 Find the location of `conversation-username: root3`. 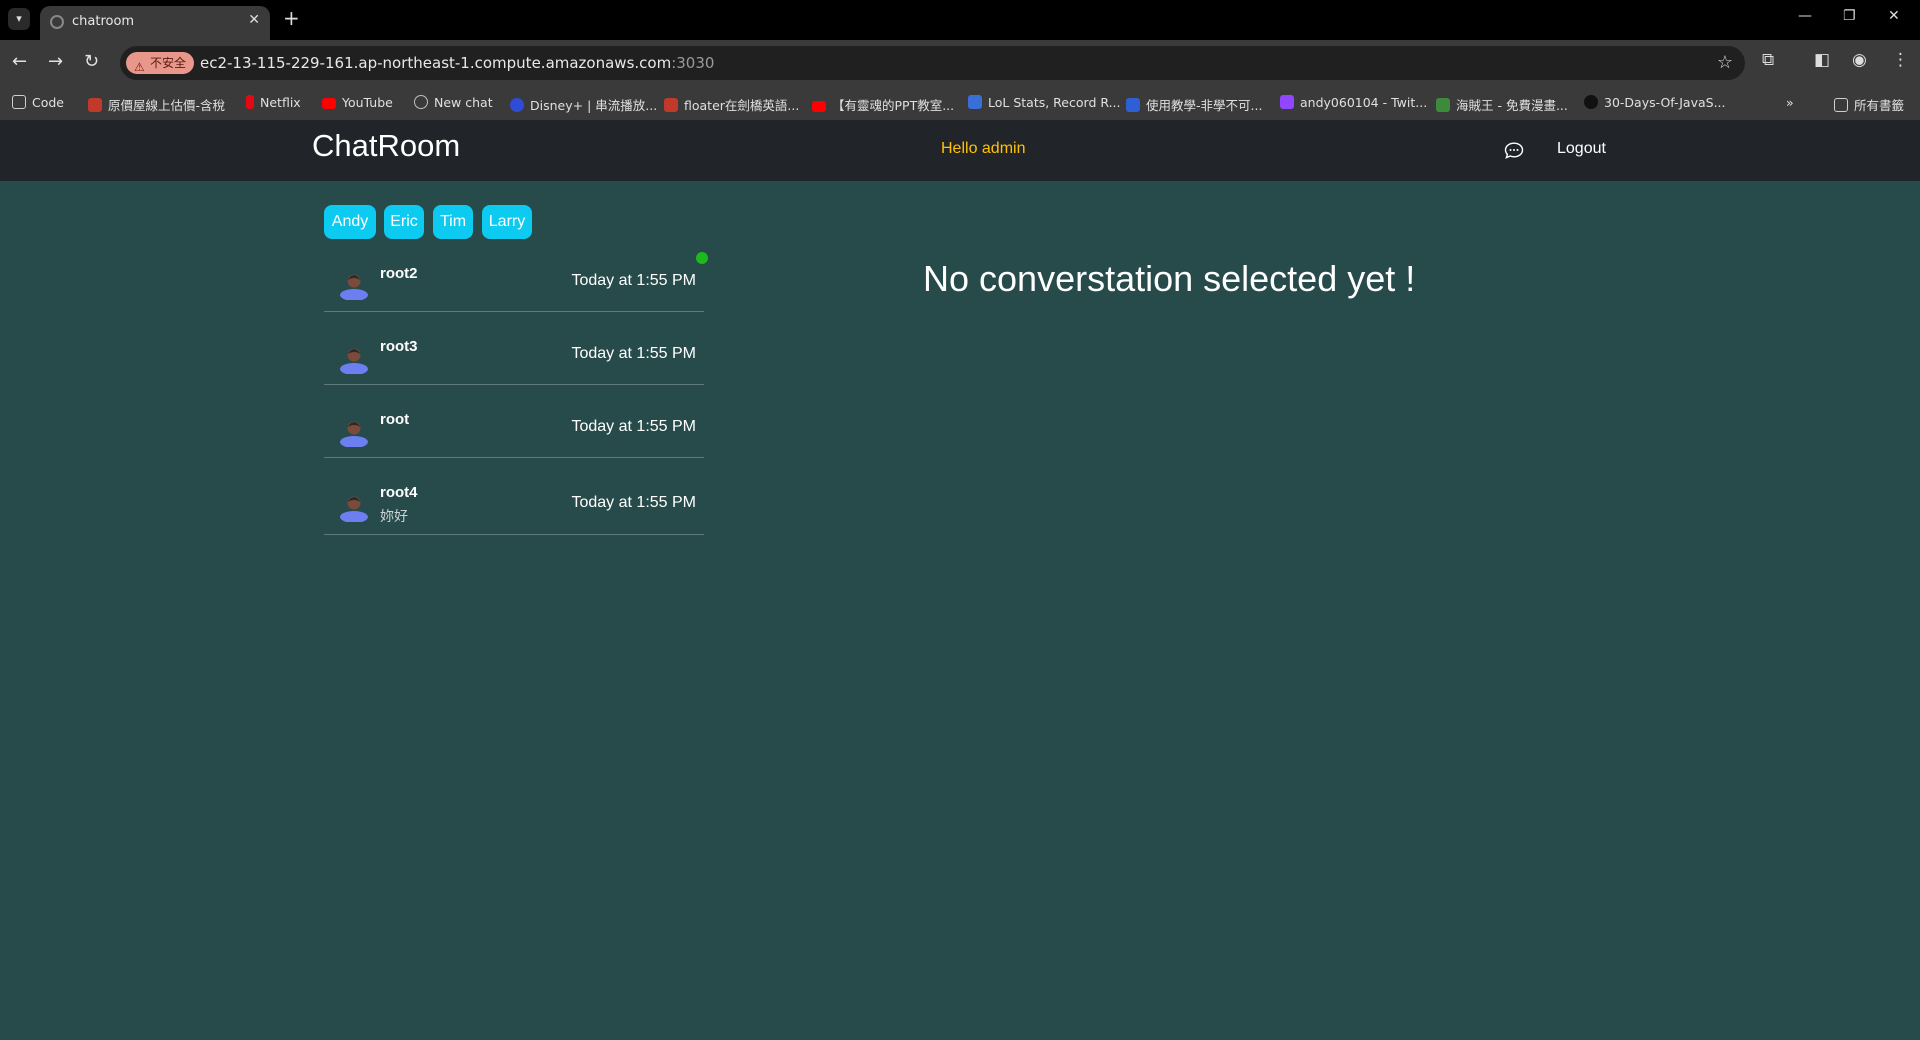

conversation-username: root3 is located at coordinates (399, 346).